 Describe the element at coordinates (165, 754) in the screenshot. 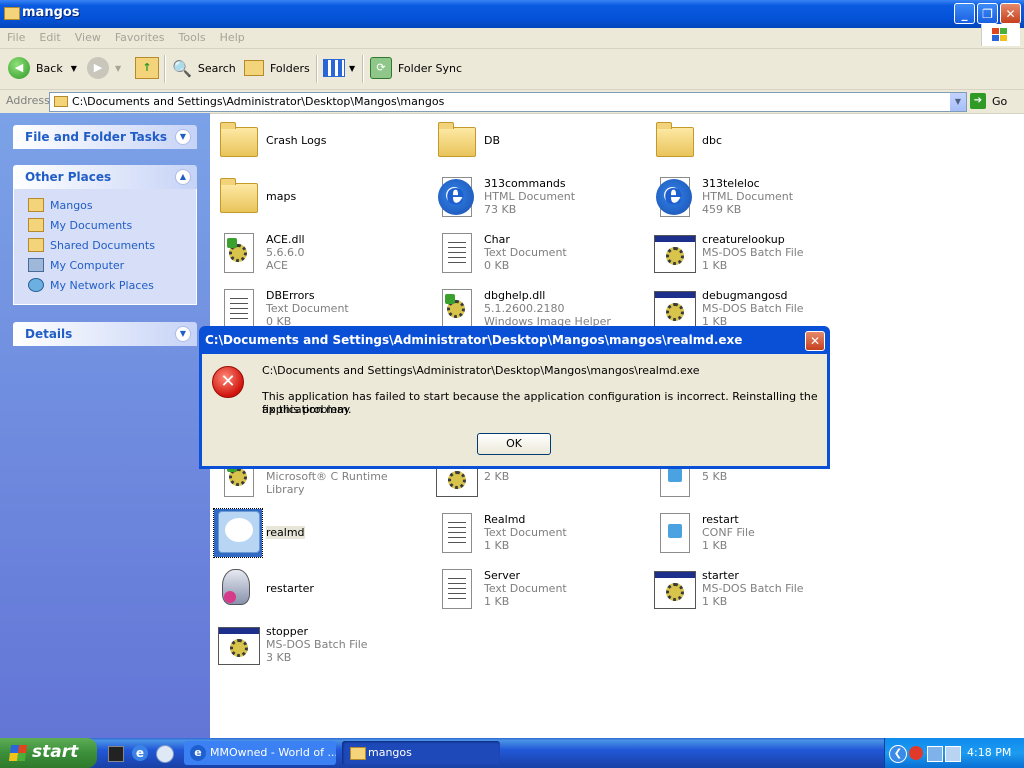

I see `quick-launch-wmp-icon` at that location.